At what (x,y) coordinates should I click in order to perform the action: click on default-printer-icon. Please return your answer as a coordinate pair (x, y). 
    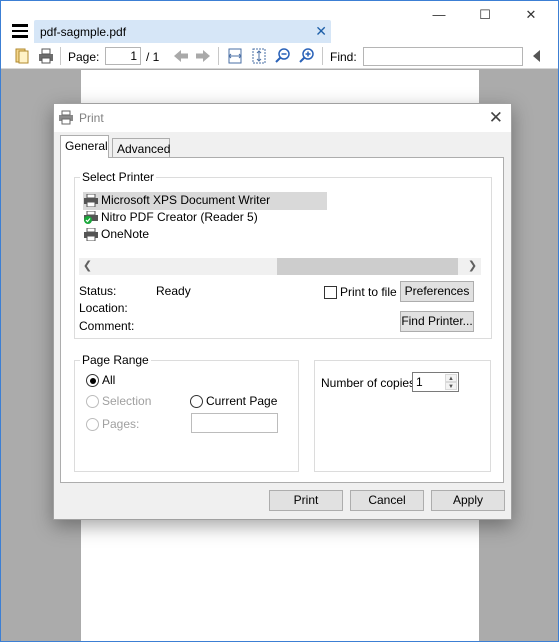
    Looking at the image, I should click on (91, 217).